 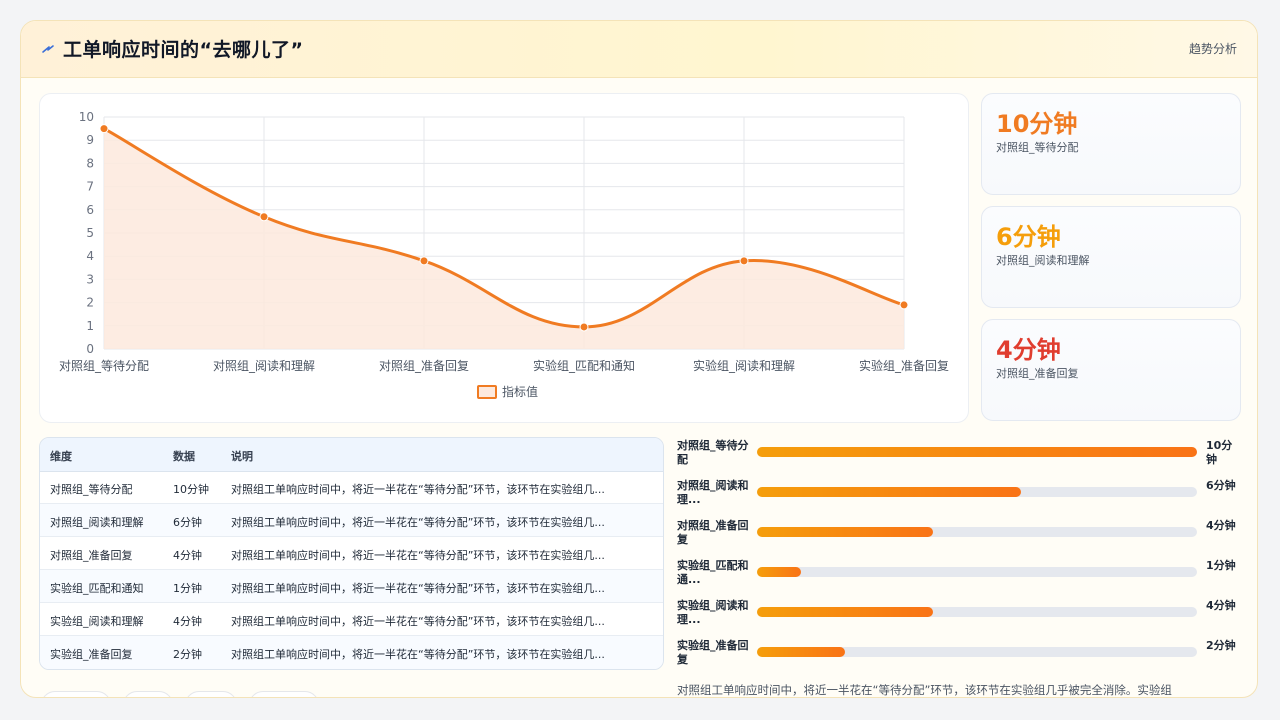 I want to click on column-header-description: 说明, so click(x=242, y=456).